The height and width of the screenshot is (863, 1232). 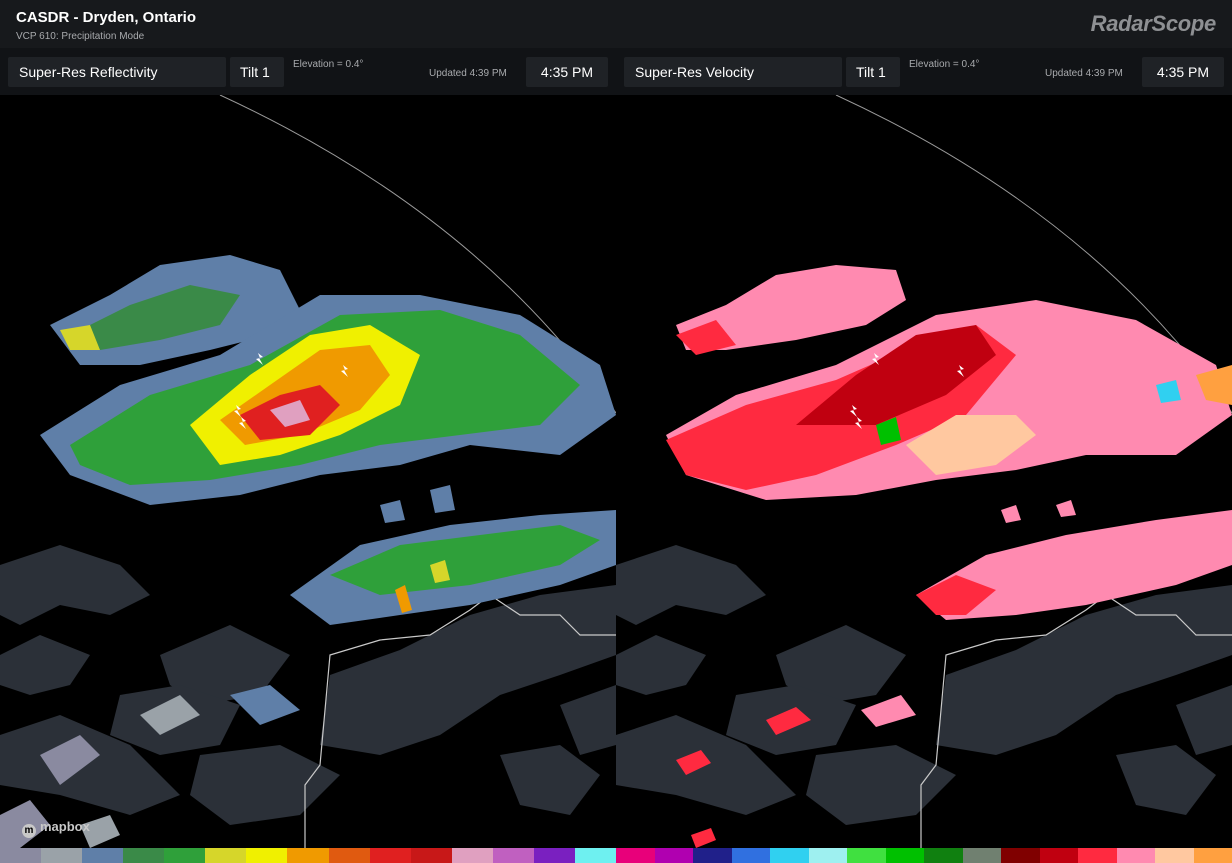 What do you see at coordinates (80, 36) in the screenshot?
I see `vcp-mode-label: VCP 610: Precipitation Mode` at bounding box center [80, 36].